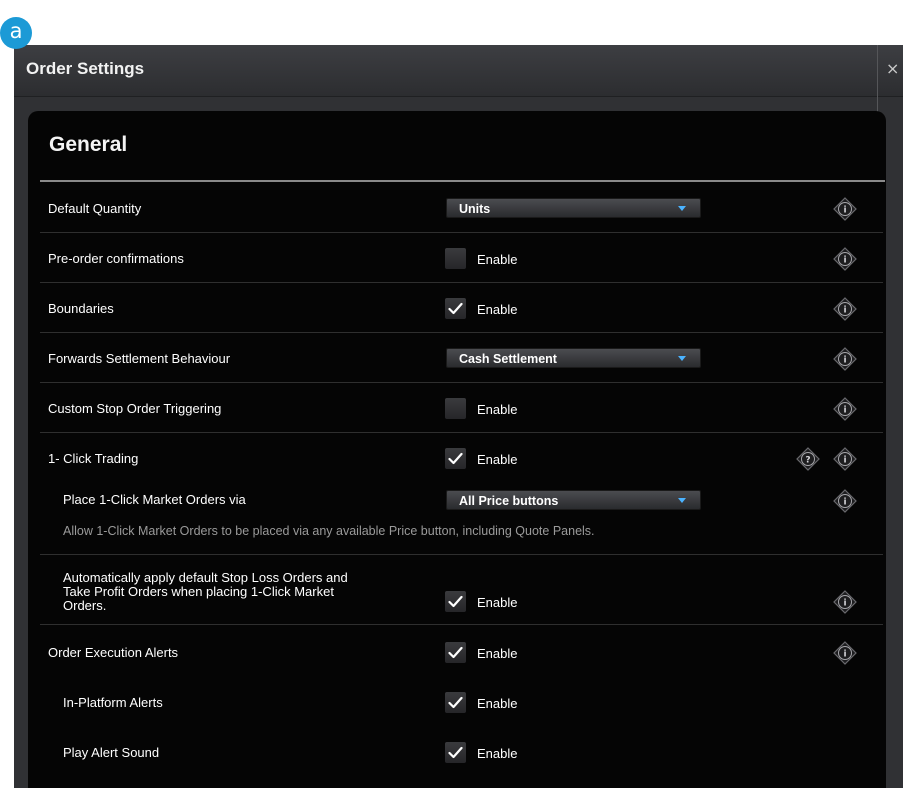 Image resolution: width=903 pixels, height=788 pixels. I want to click on dropdown-value: All Price buttons, so click(509, 501).